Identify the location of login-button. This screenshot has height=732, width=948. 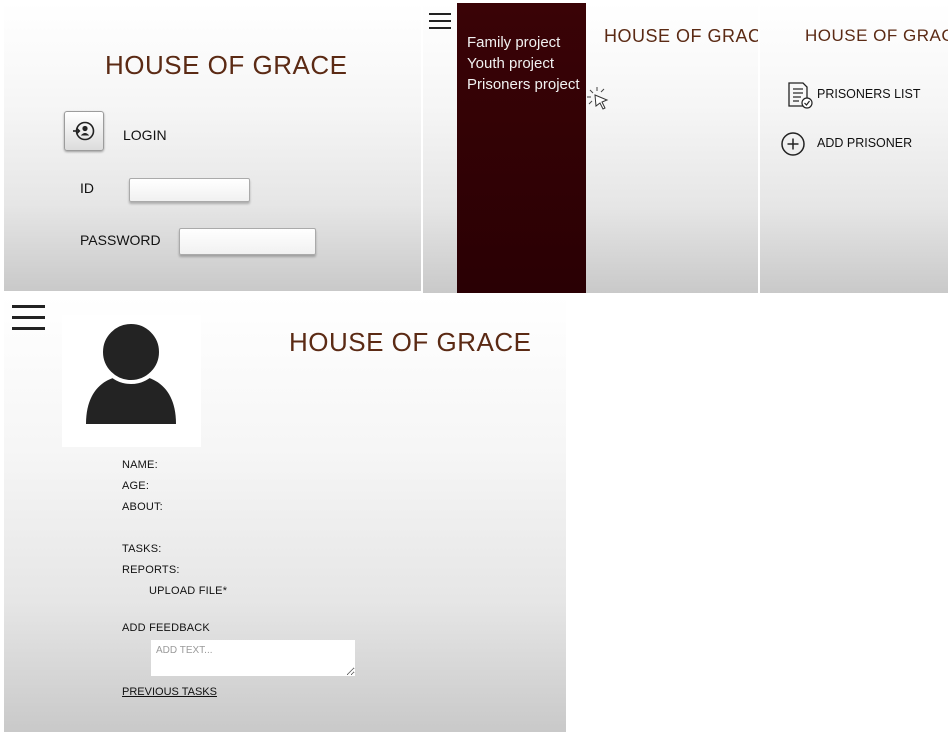
(84, 131).